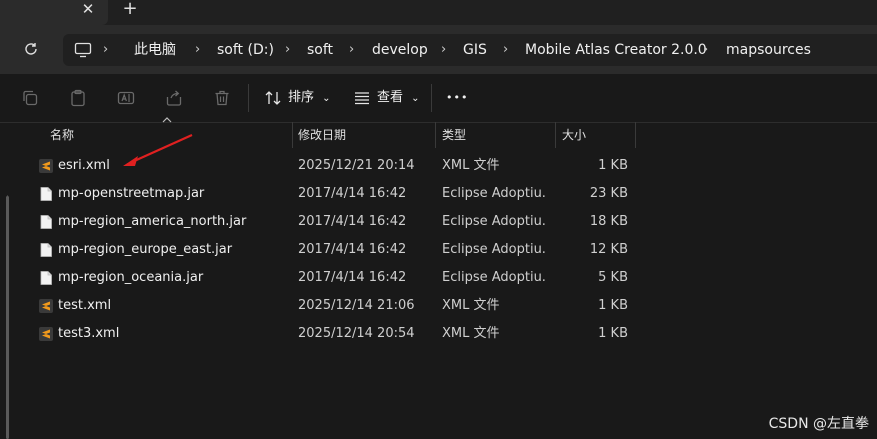  Describe the element at coordinates (222, 98) in the screenshot. I see `delete-icon` at that location.